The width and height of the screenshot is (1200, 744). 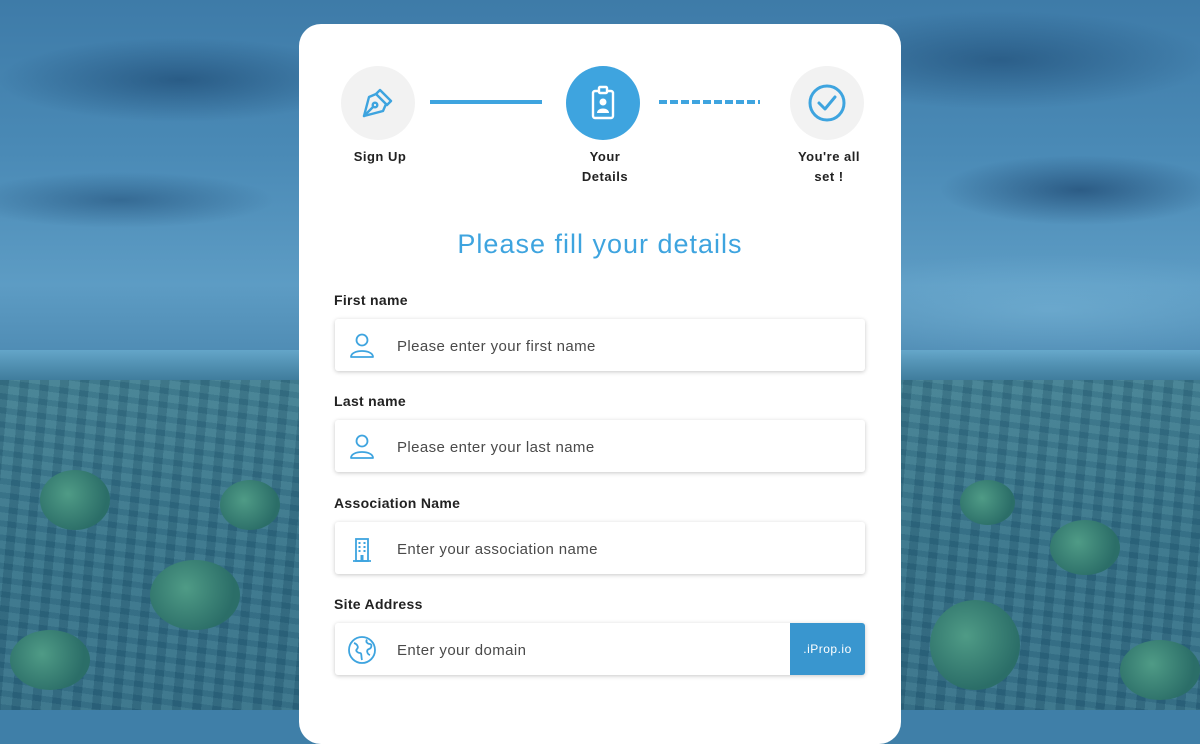 What do you see at coordinates (380, 156) in the screenshot?
I see `step-label-sign-up: Sign Up` at bounding box center [380, 156].